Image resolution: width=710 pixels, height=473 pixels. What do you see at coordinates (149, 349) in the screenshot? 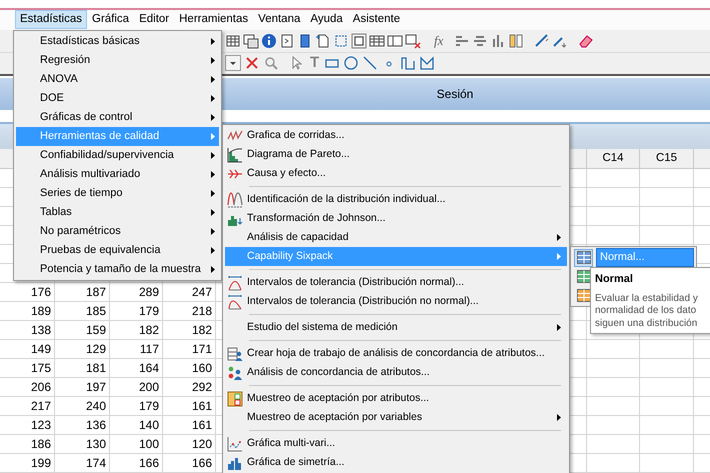
I see `table-cell-text: 117` at bounding box center [149, 349].